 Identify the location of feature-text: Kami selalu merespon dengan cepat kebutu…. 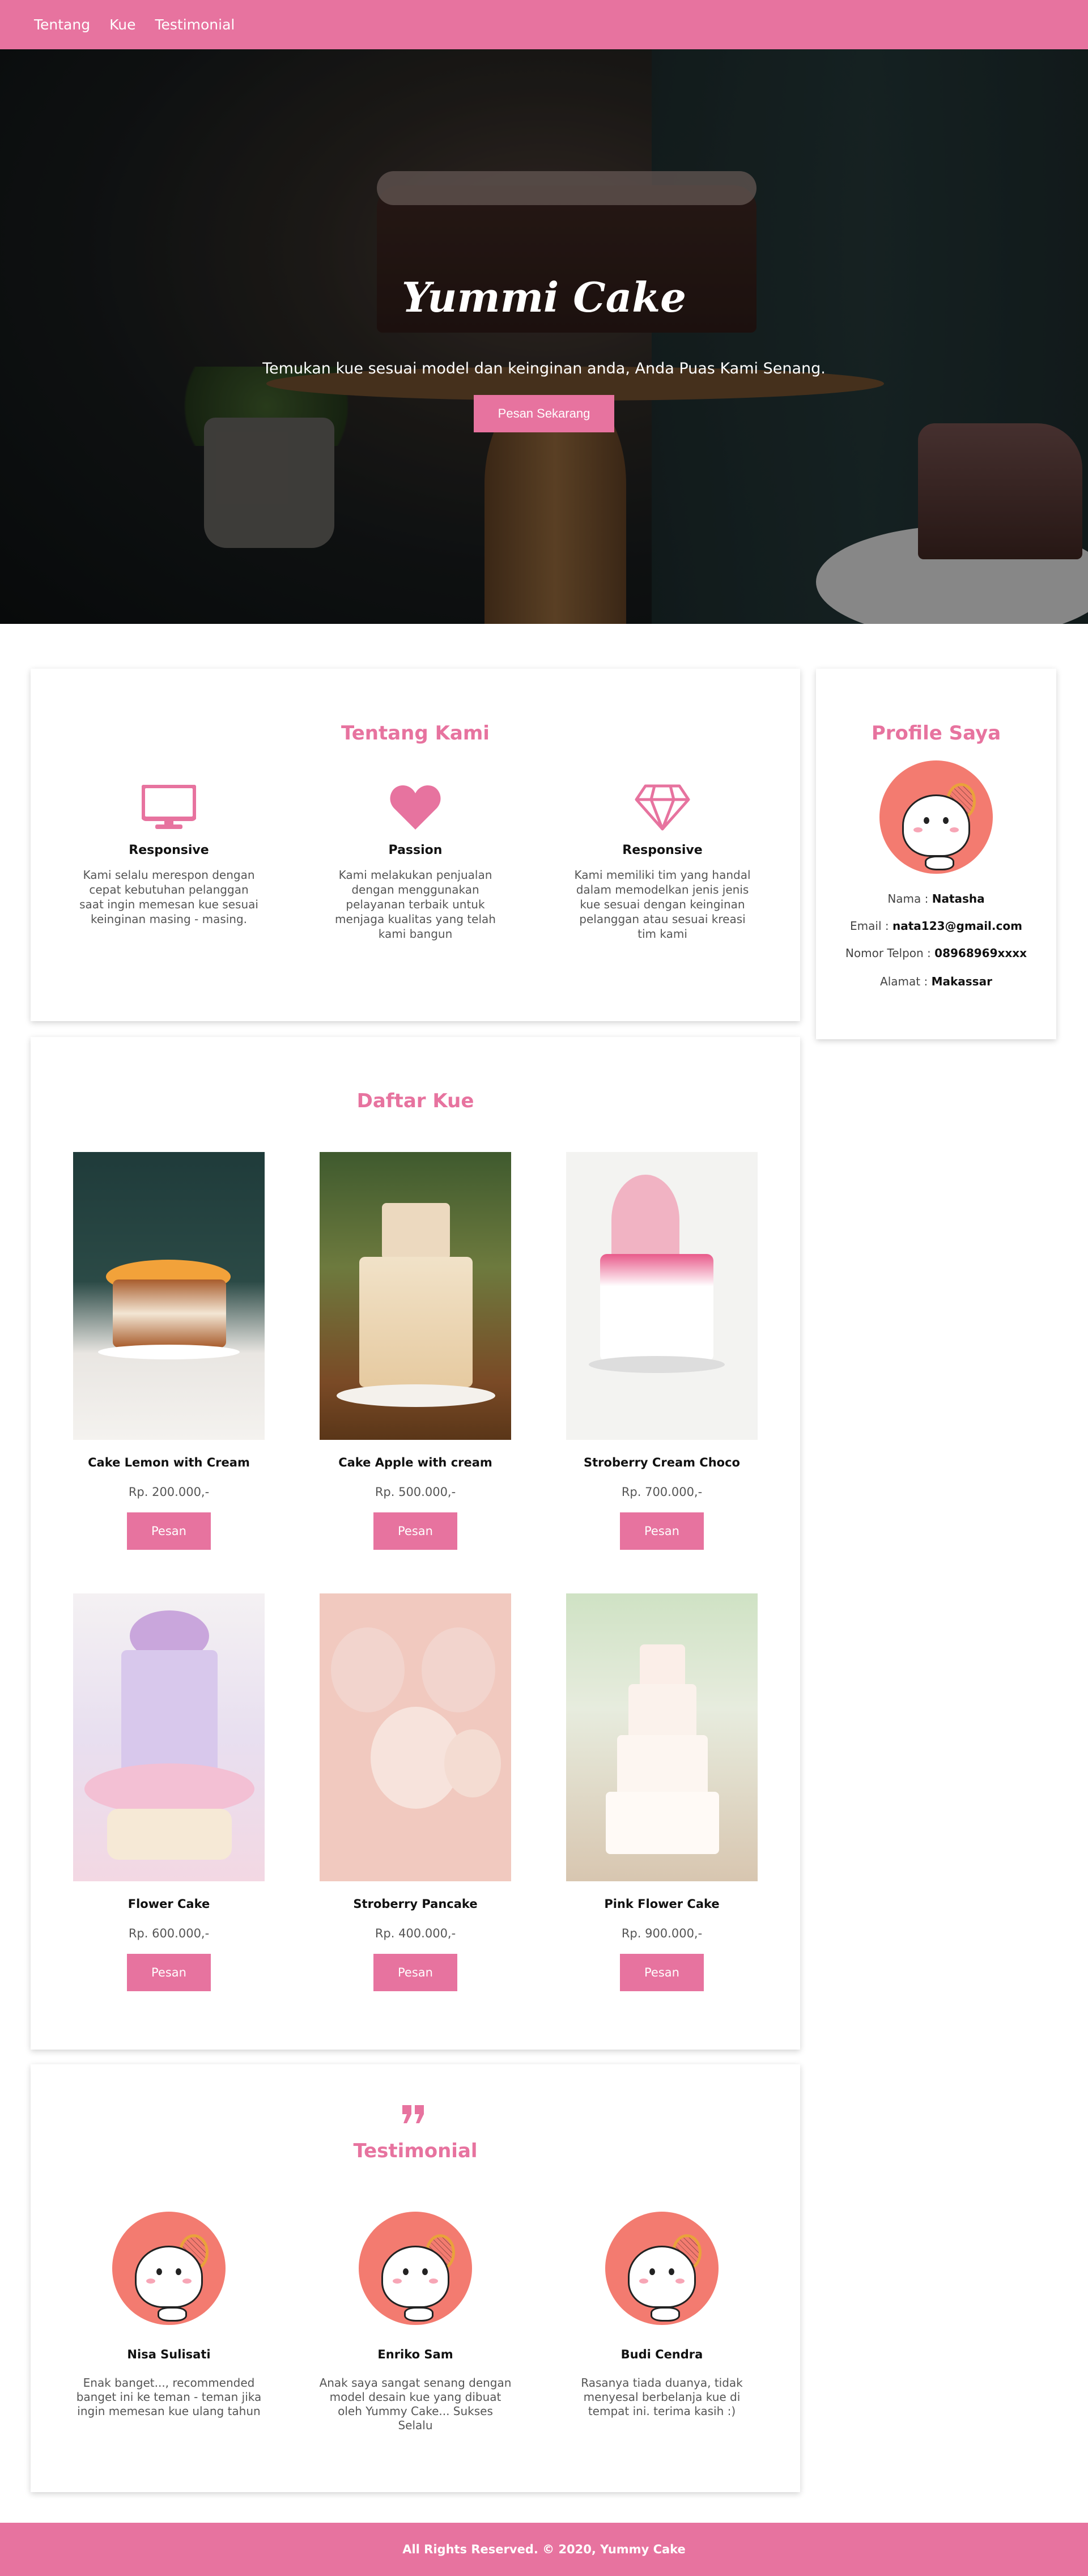
(168, 897).